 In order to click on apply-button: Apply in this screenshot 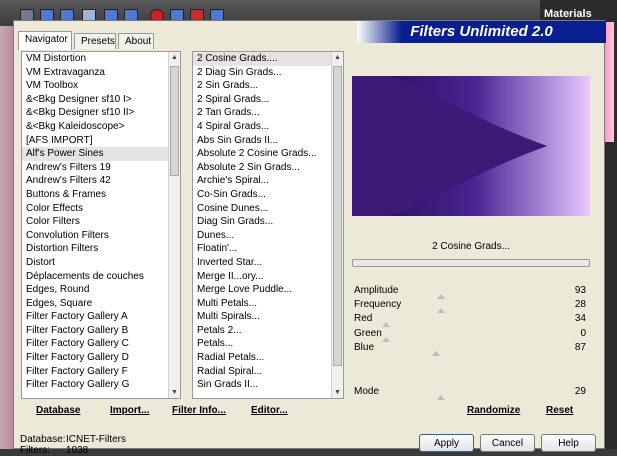, I will do `click(446, 443)`.